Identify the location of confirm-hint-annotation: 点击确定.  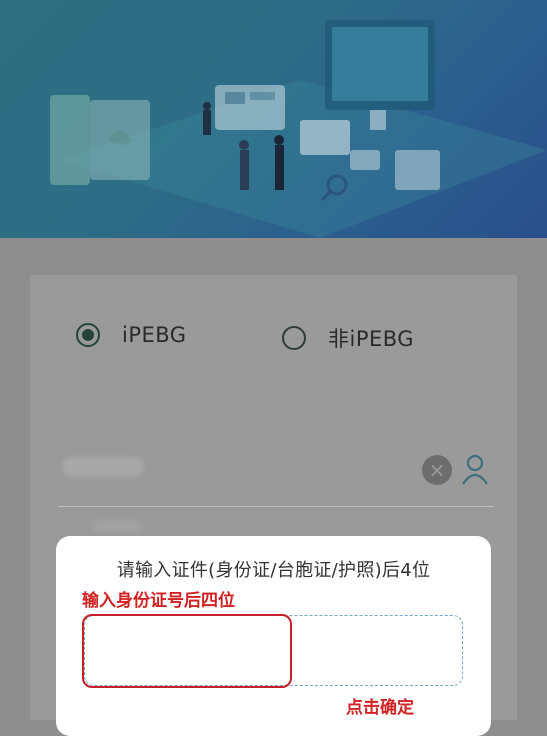
(380, 708).